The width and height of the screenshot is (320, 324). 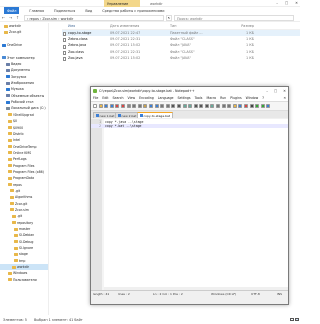 I want to click on code-text: copy *.bat ..\stage, so click(x=123, y=125).